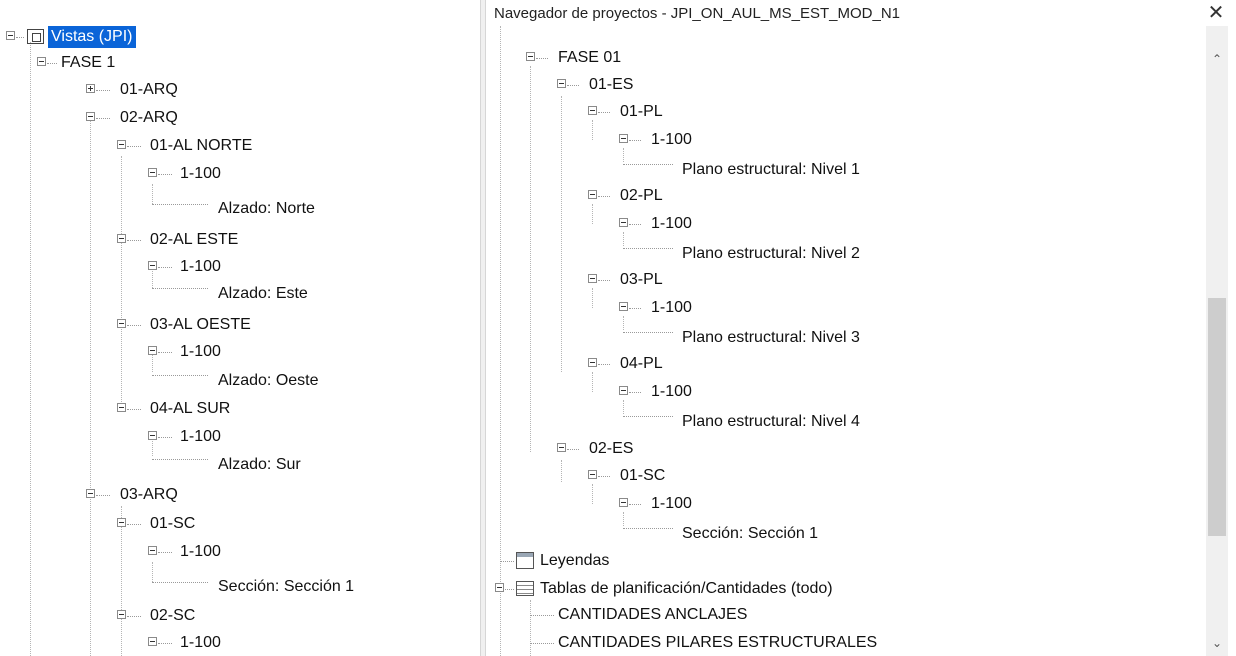 This screenshot has height=656, width=1236. I want to click on tree-node-al-este: 02-AL ESTE, so click(150, 240).